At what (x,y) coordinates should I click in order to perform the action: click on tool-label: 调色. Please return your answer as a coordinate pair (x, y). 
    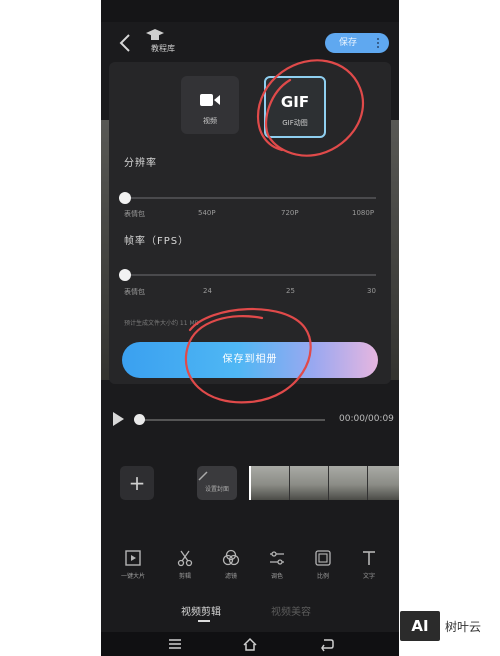
    Looking at the image, I should click on (276, 576).